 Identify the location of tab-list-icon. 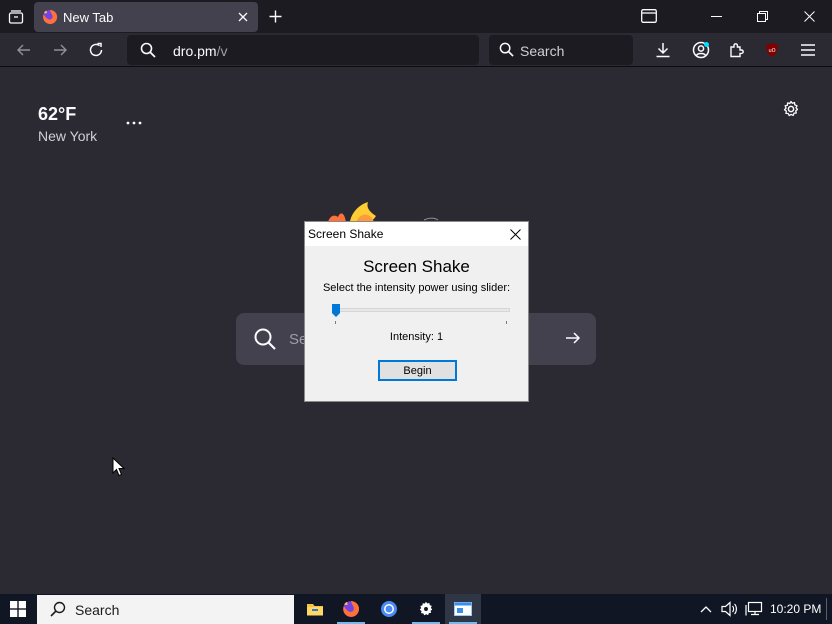
(16, 17).